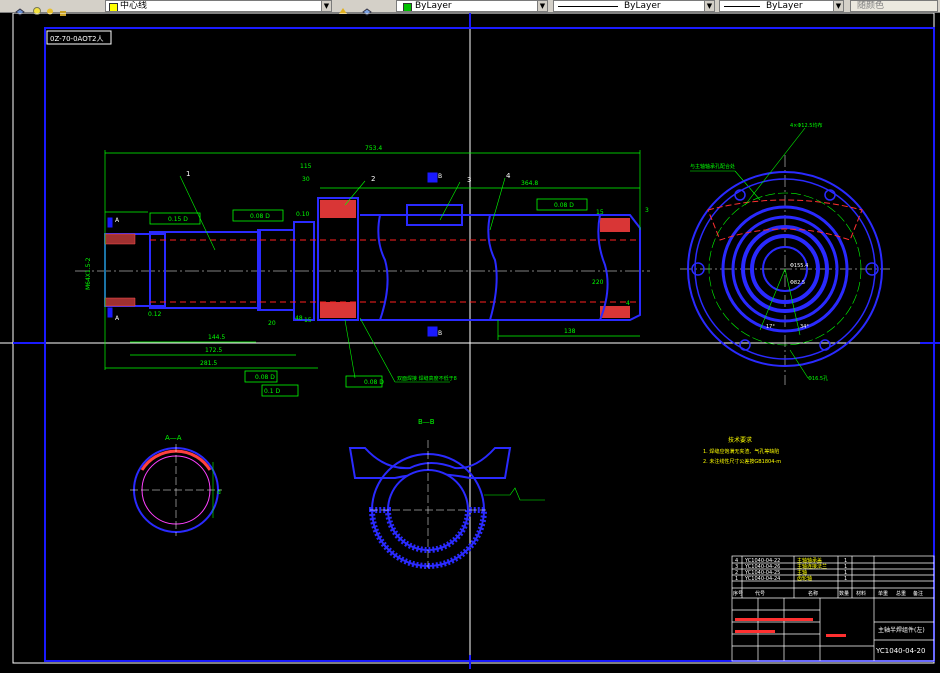 The image size is (940, 673). Describe the element at coordinates (570, 331) in the screenshot. I see `dim-138: 138` at that location.